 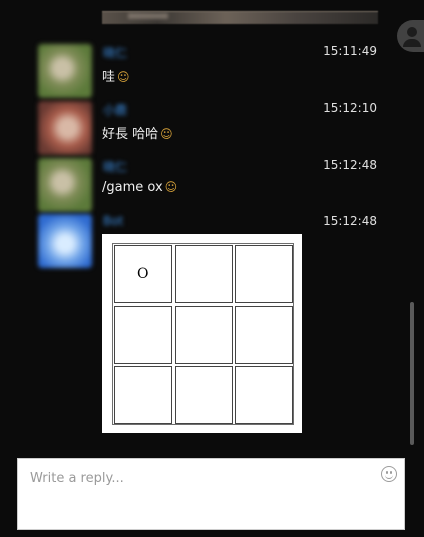 I want to click on user-silhouette-body, so click(x=412, y=43).